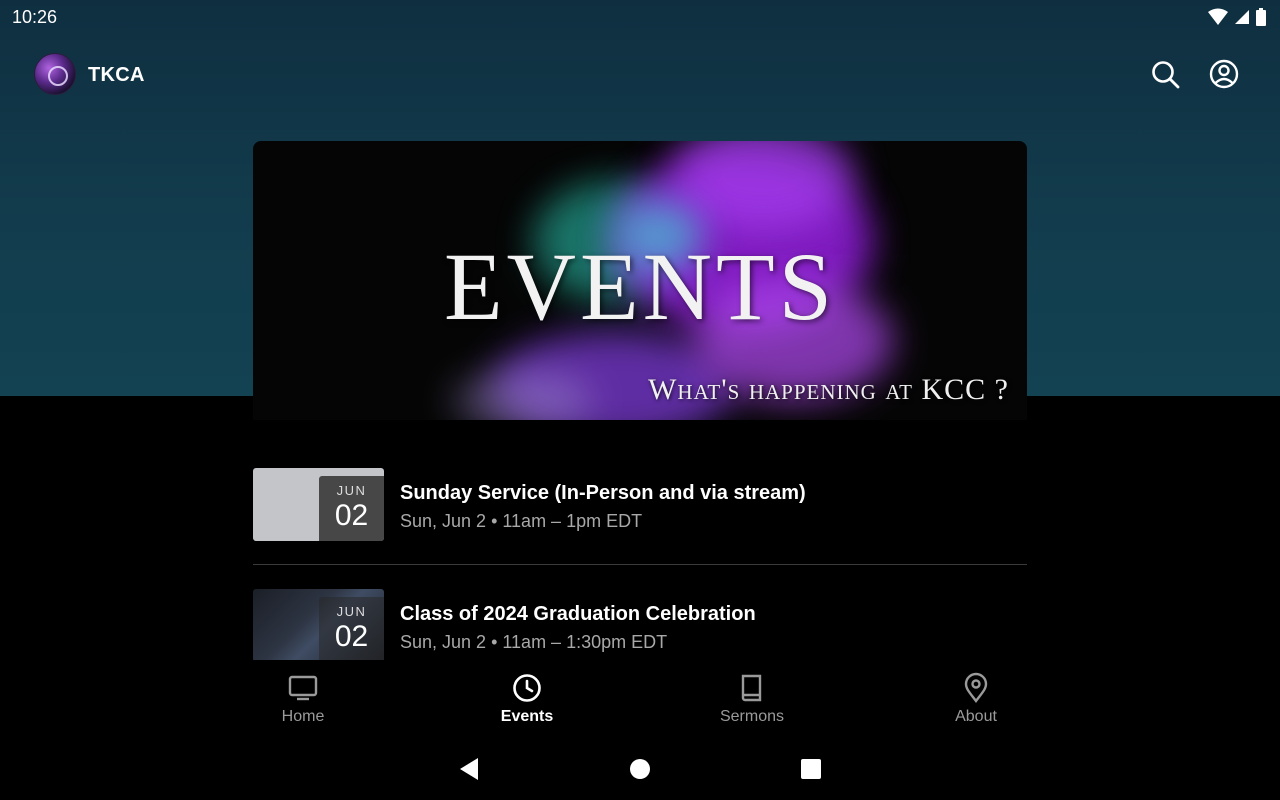 The height and width of the screenshot is (800, 1280). Describe the element at coordinates (303, 716) in the screenshot. I see `nav-label: Home` at that location.